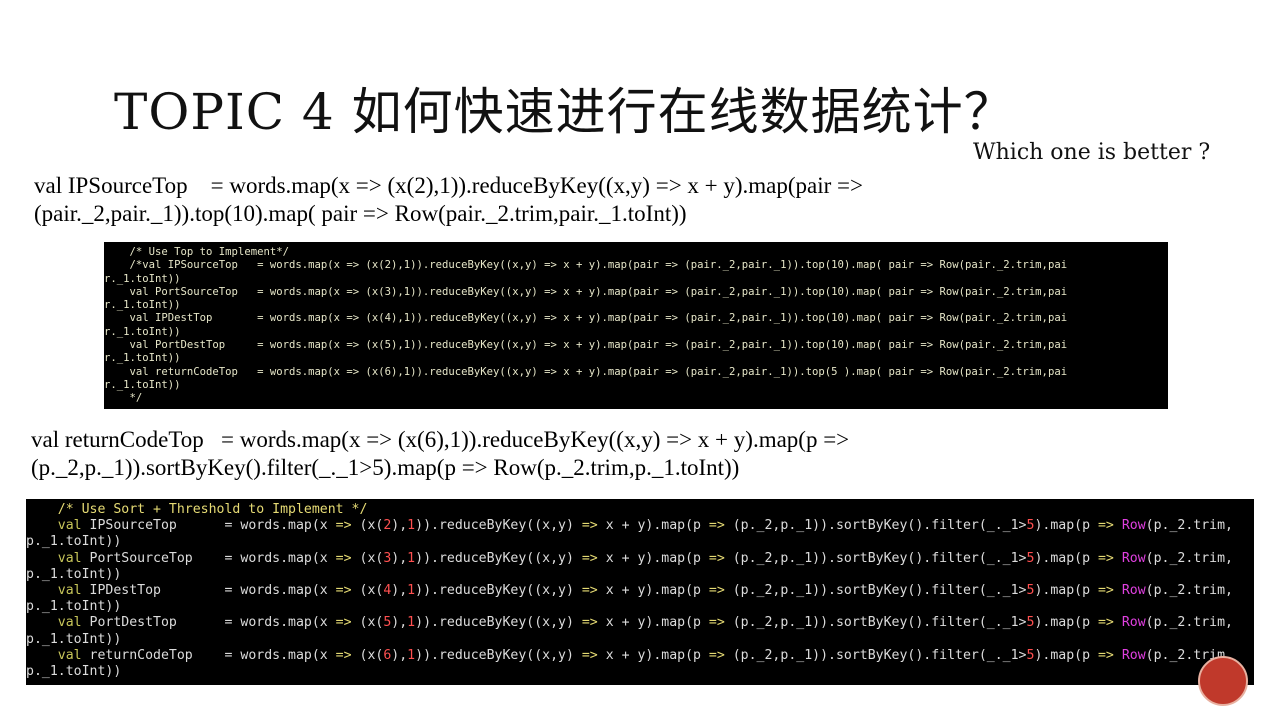  I want to click on circle-decoration-icon, so click(1223, 681).